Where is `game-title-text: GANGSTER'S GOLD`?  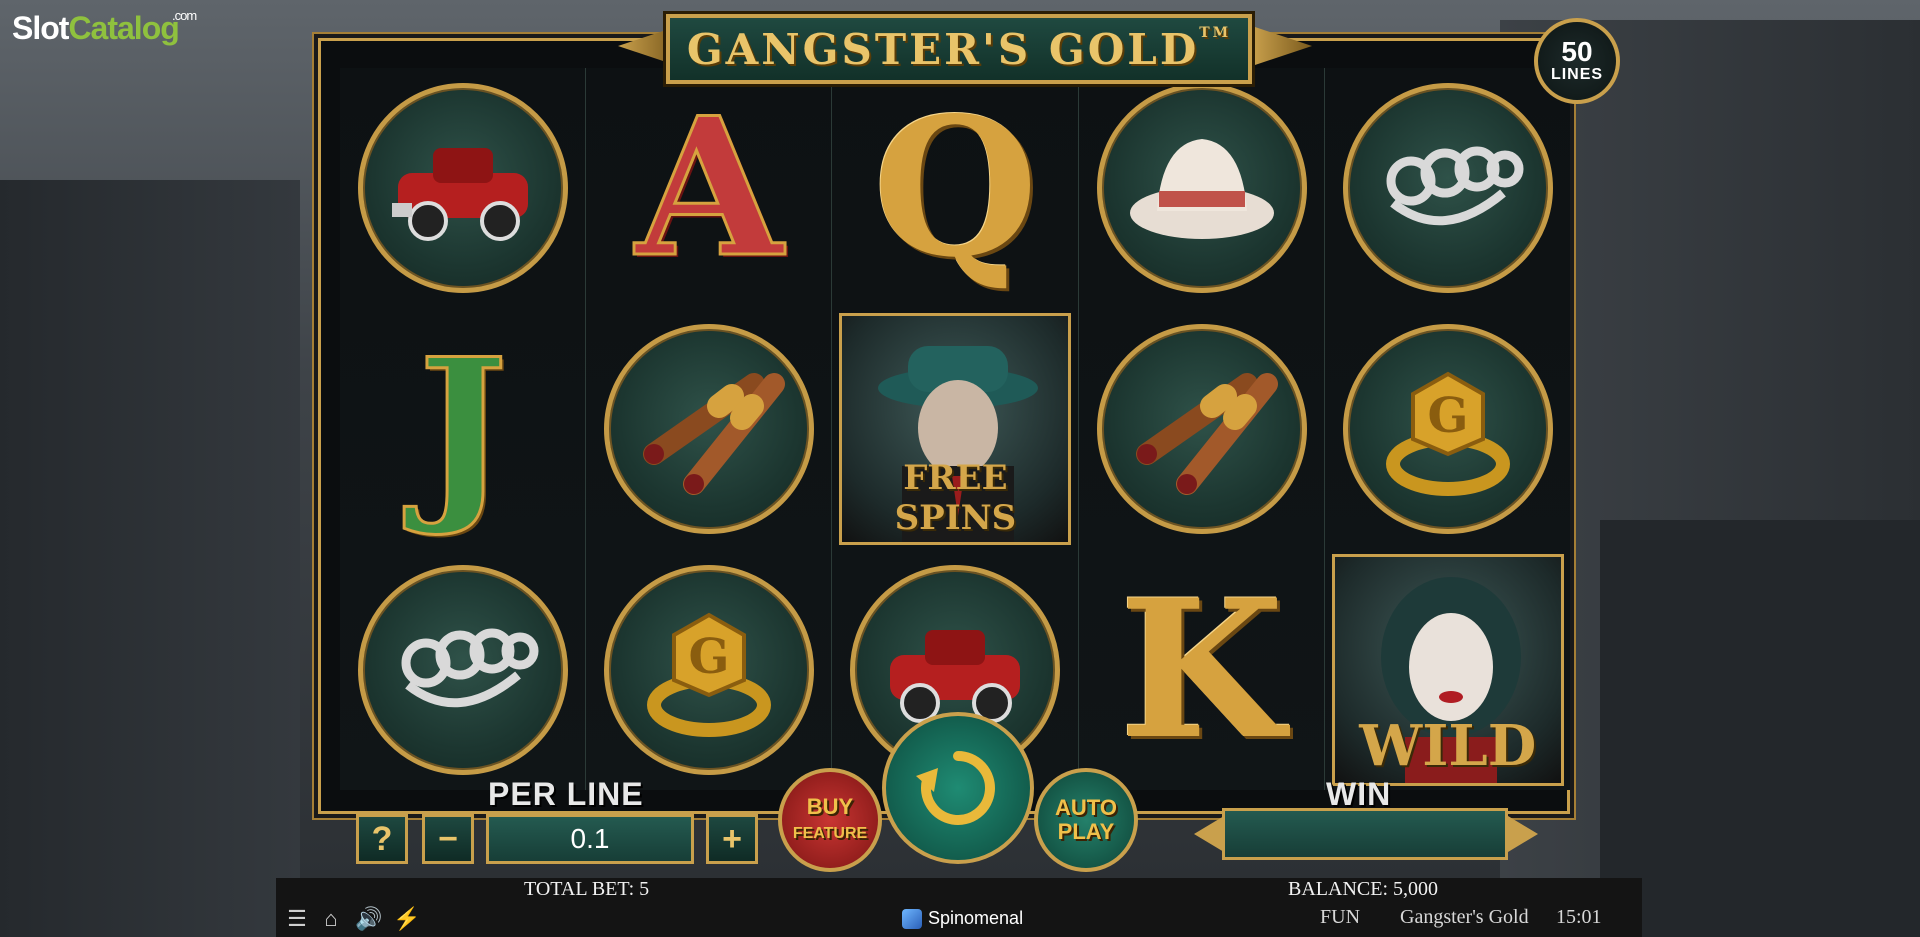
game-title-text: GANGSTER'S GOLD is located at coordinates (943, 49).